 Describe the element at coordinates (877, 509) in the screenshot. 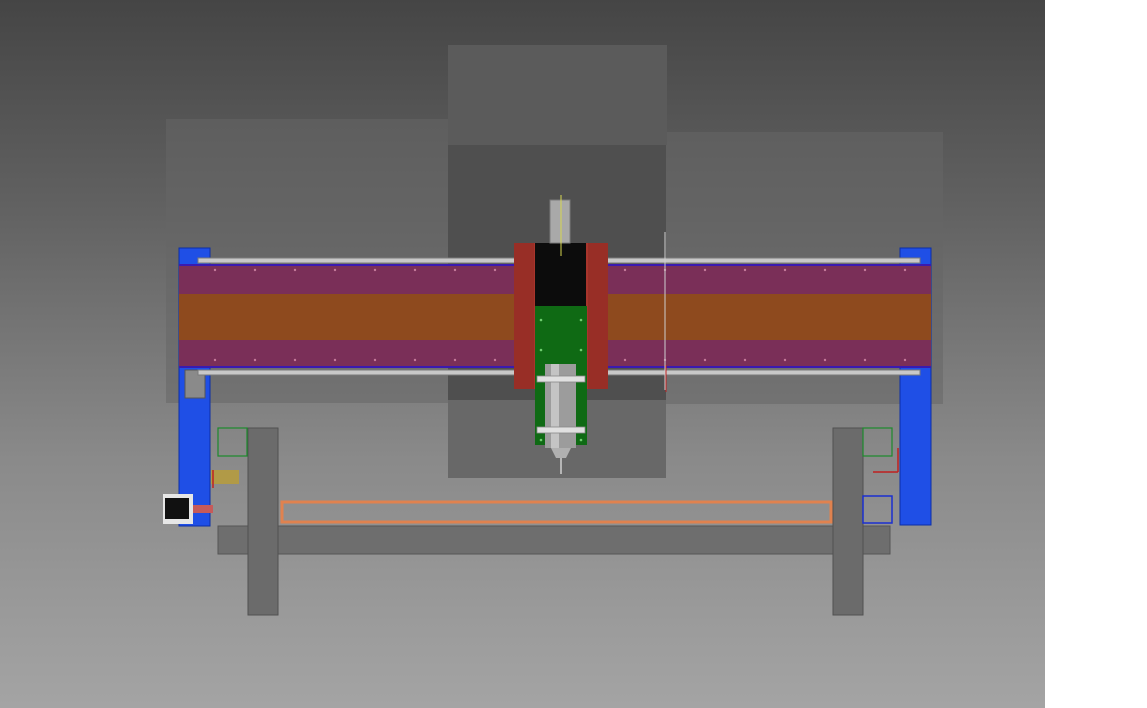

I see `sensor-box-right` at that location.